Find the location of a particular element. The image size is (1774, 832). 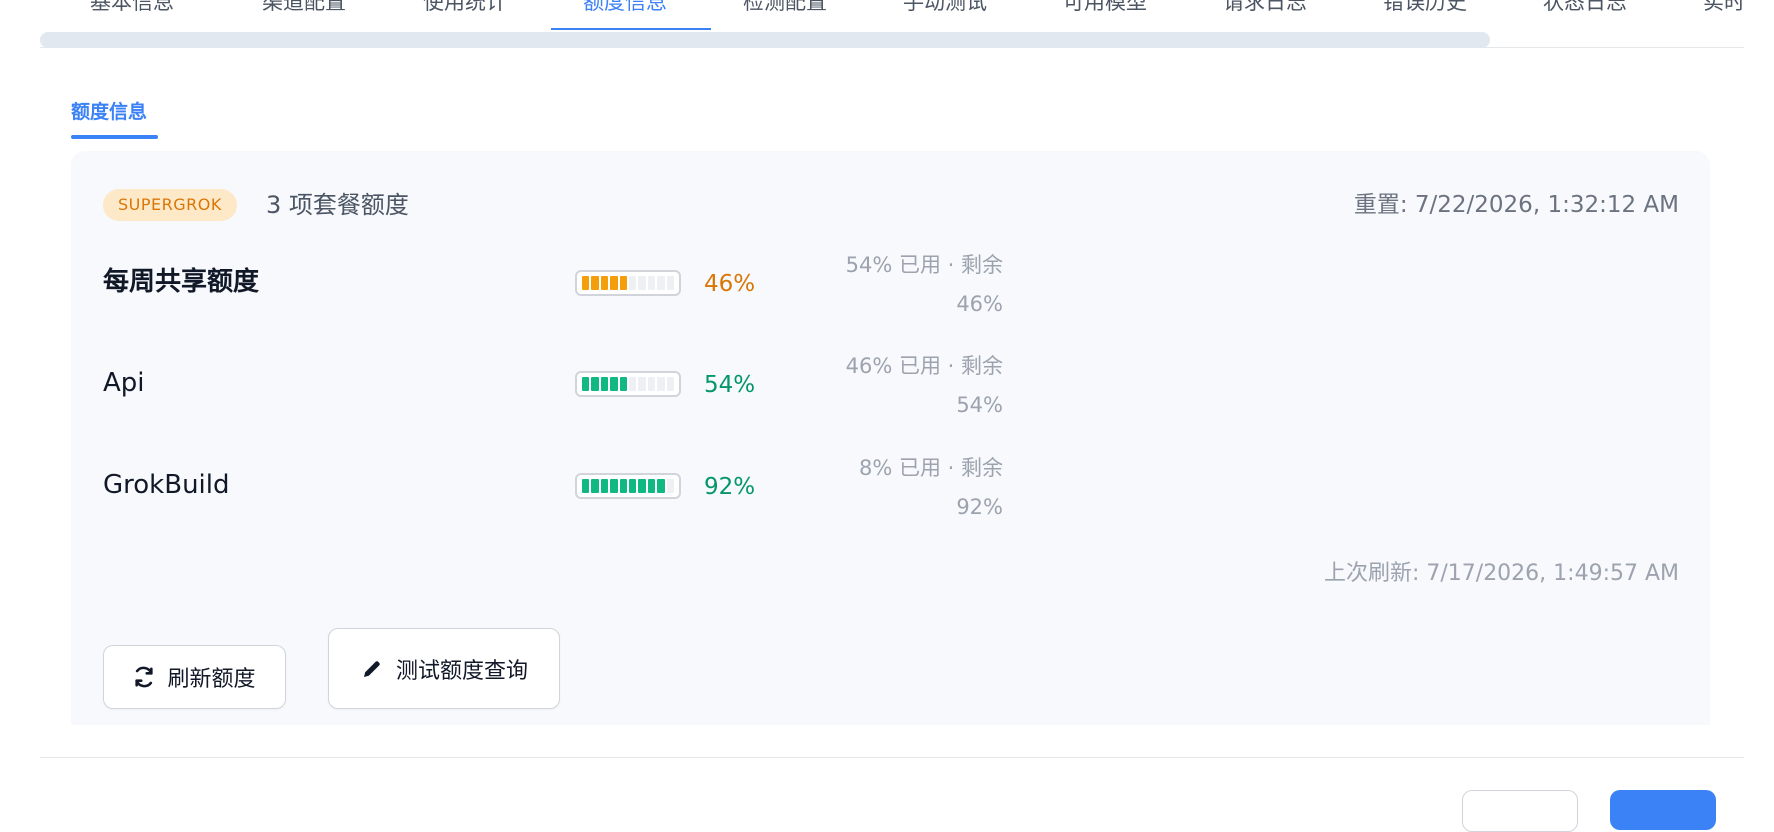

quota-row: Api 54% 46% 已用 · 剩余 54% is located at coordinates (553, 387).